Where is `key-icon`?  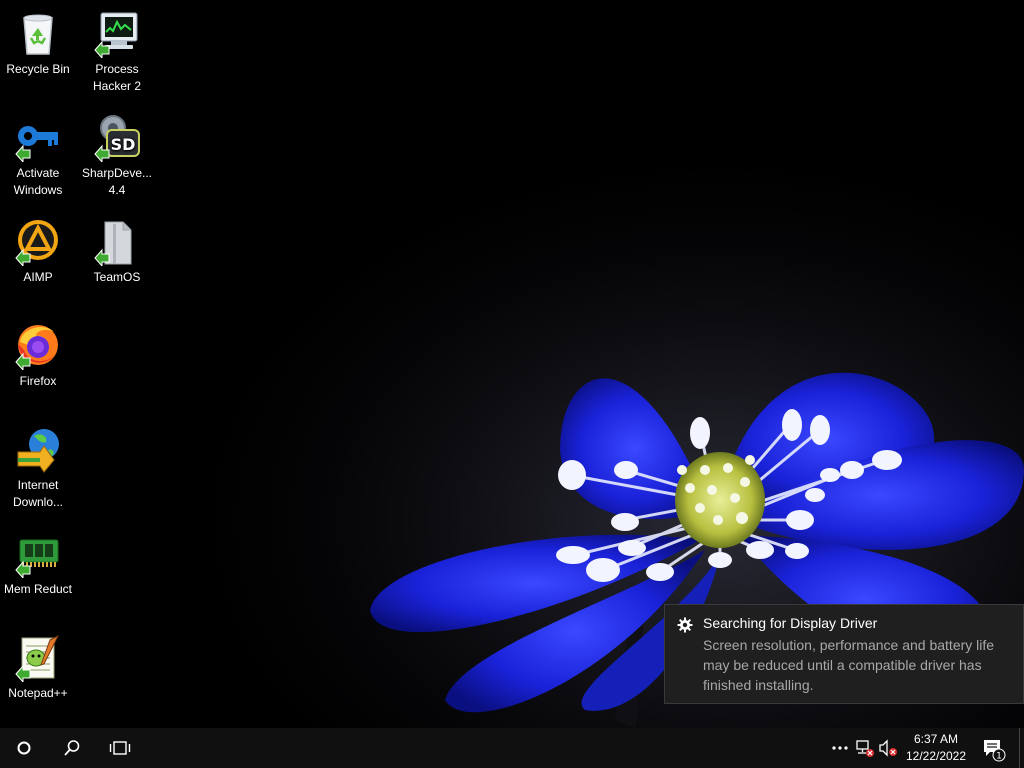
key-icon is located at coordinates (38, 138).